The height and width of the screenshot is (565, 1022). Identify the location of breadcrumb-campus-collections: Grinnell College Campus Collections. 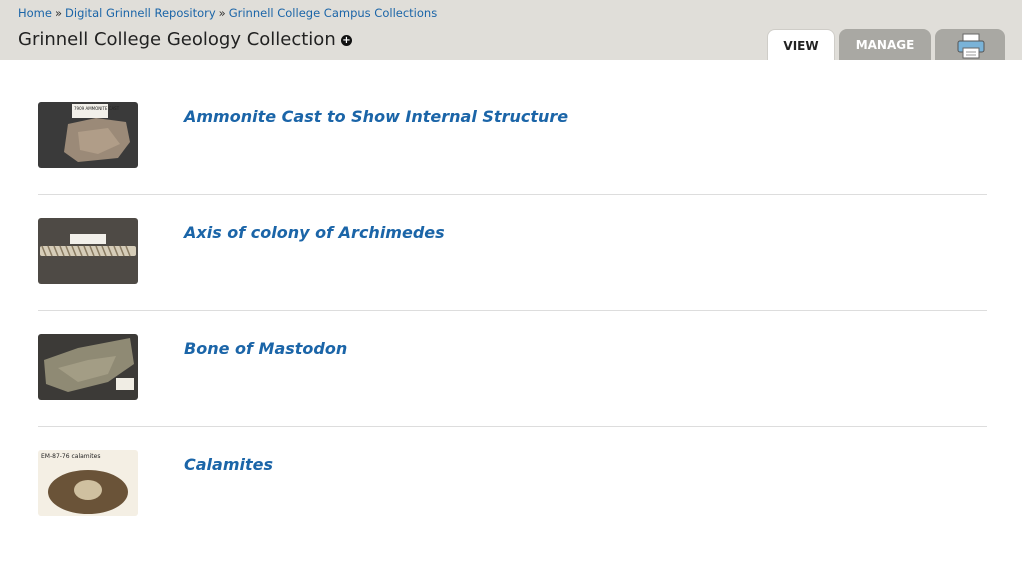
(333, 13).